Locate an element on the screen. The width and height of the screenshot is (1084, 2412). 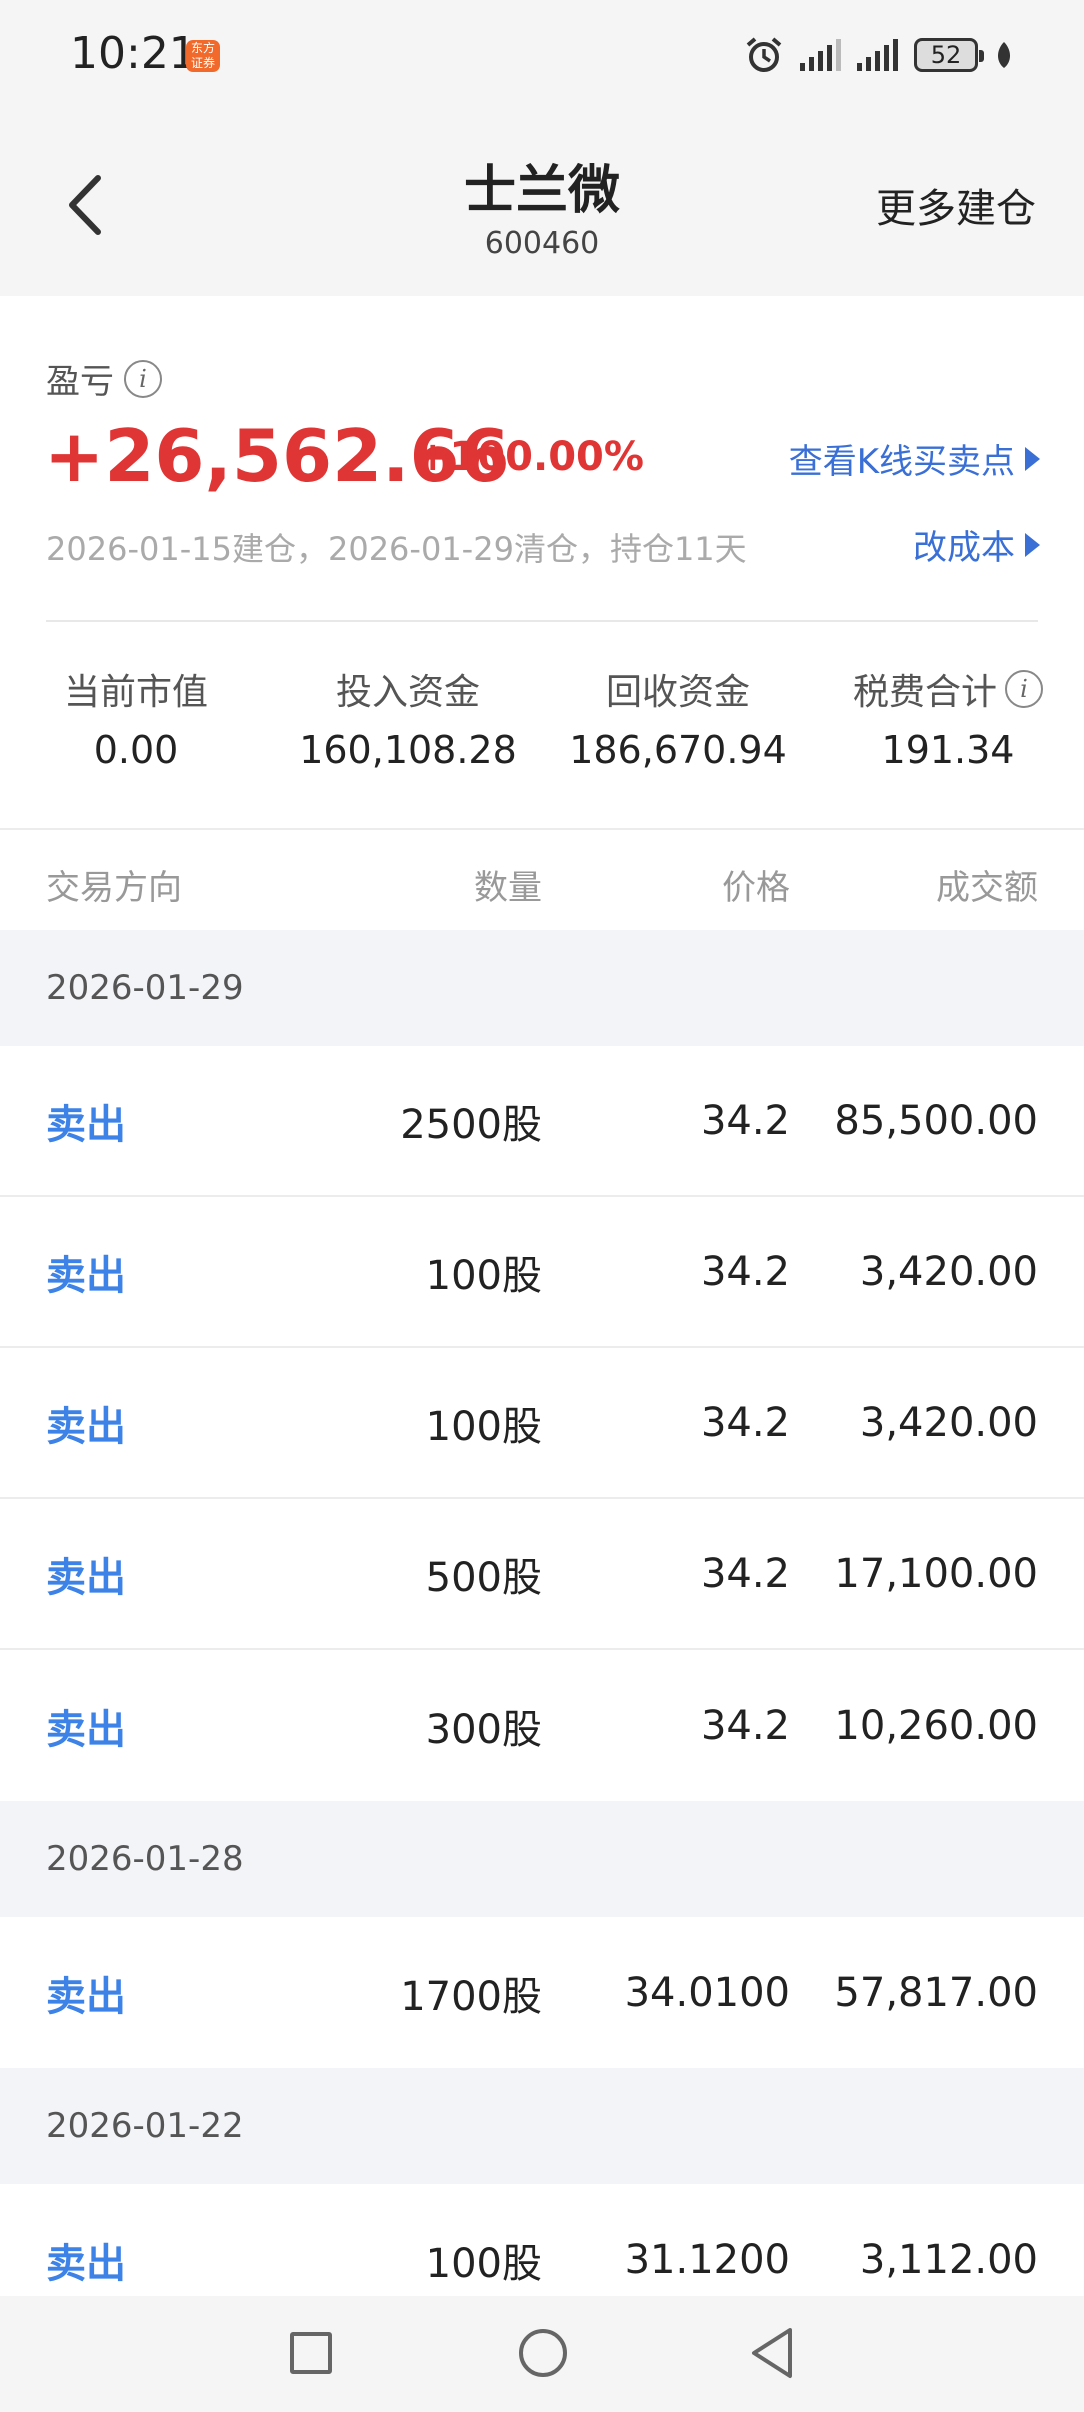
pnl-label-group: 盈亏 i is located at coordinates (104, 378).